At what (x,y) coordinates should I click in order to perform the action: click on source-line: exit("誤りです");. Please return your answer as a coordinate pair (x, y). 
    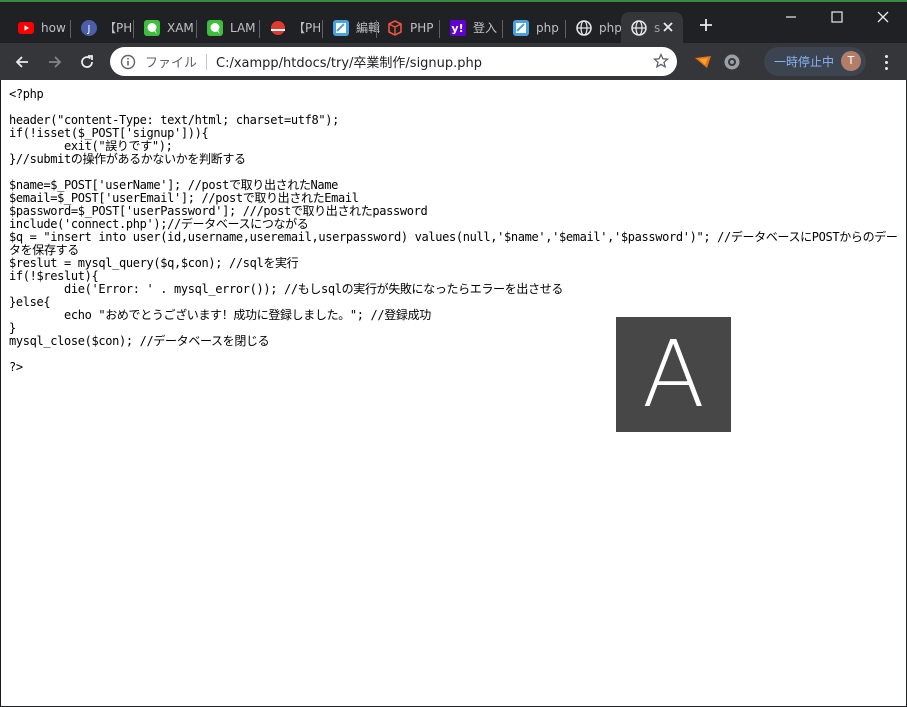
    Looking at the image, I should click on (91, 146).